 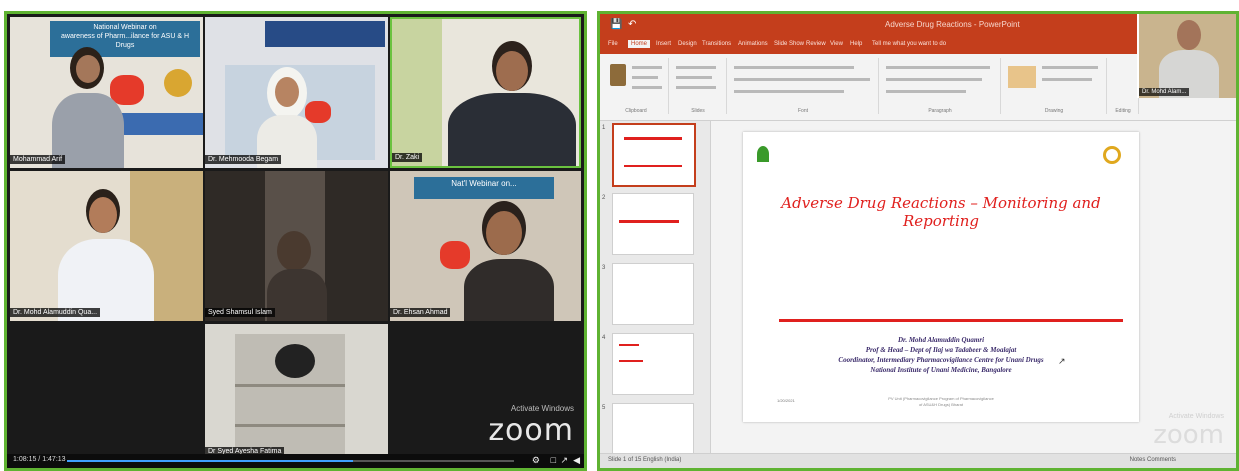 I want to click on presenter-head, so click(x=1189, y=35).